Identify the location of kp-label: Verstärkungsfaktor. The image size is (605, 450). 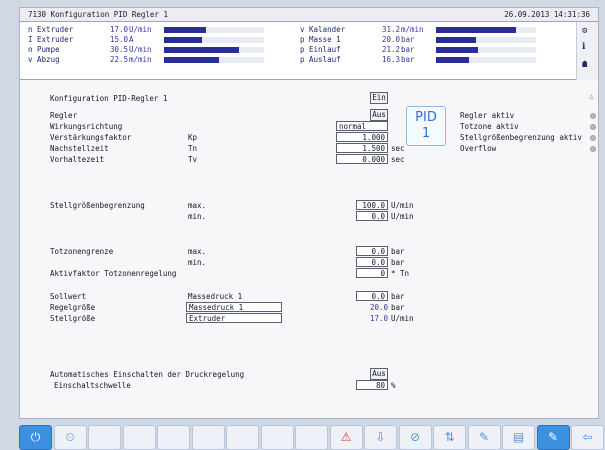
(91, 137).